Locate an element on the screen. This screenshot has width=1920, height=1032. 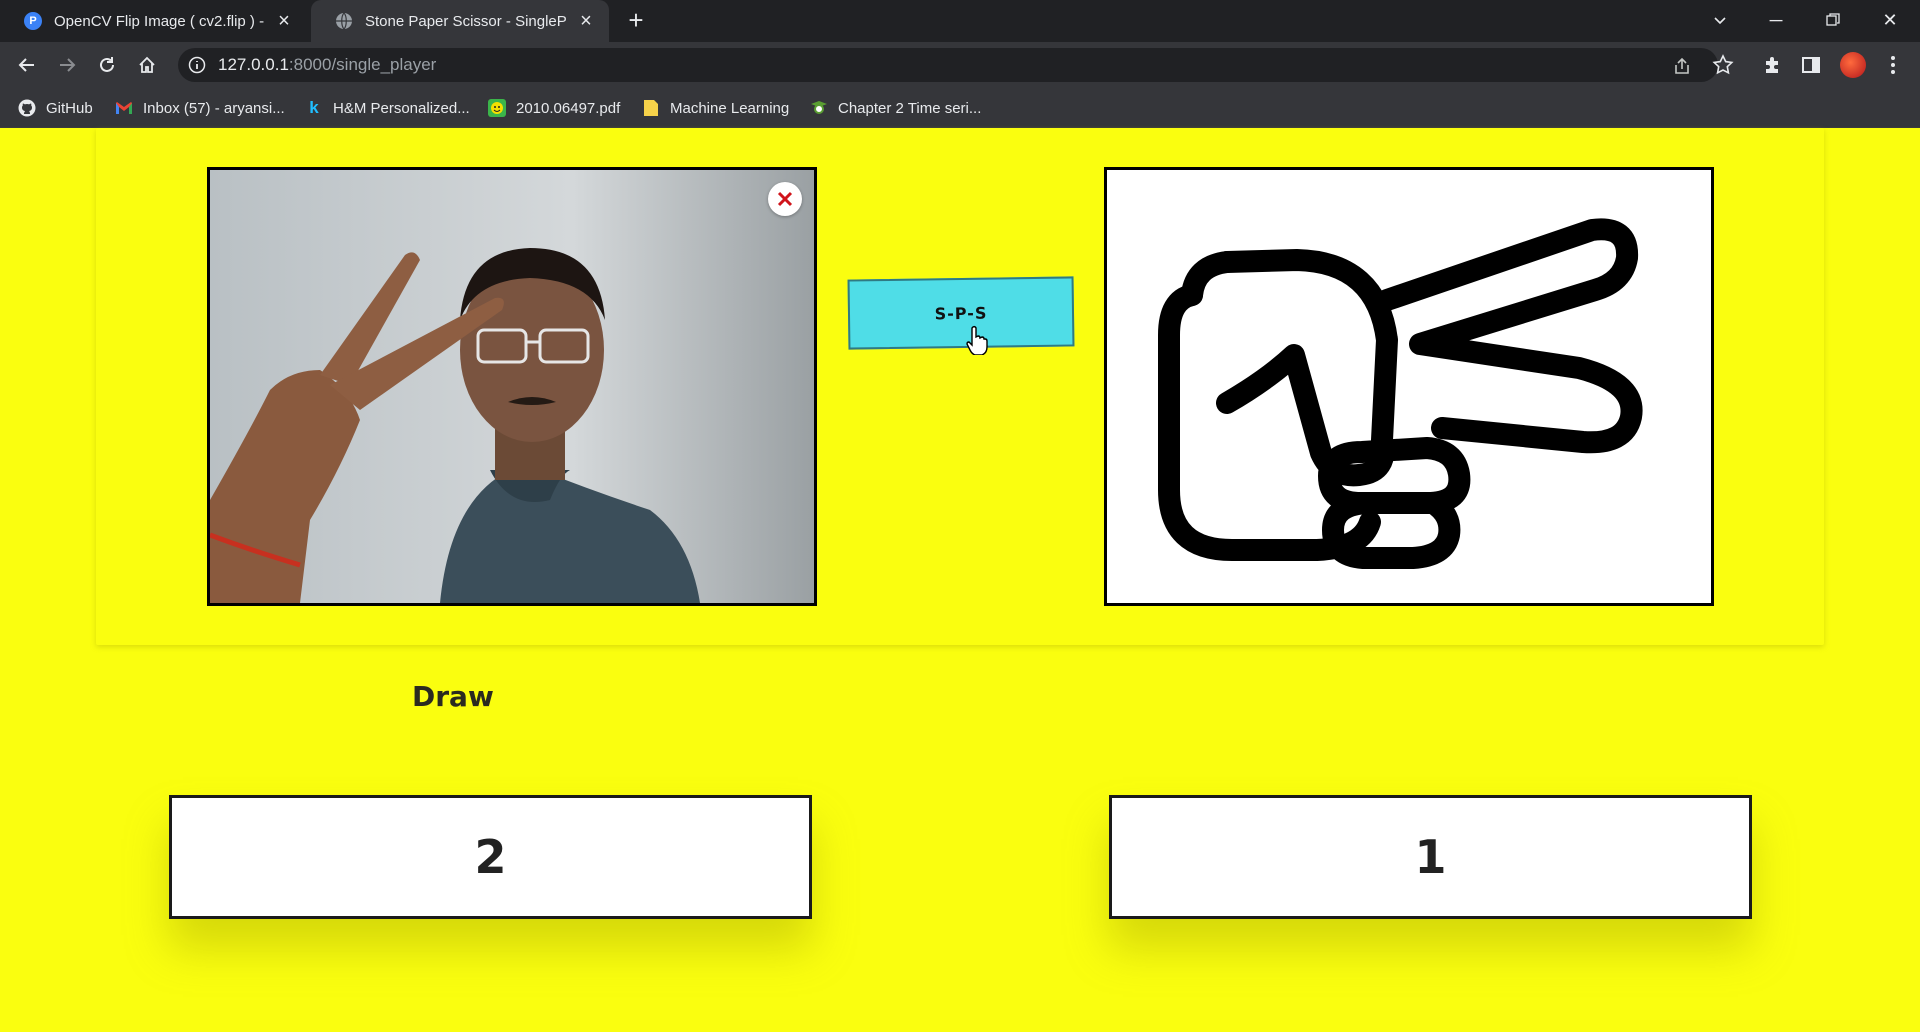
home-button is located at coordinates (147, 65).